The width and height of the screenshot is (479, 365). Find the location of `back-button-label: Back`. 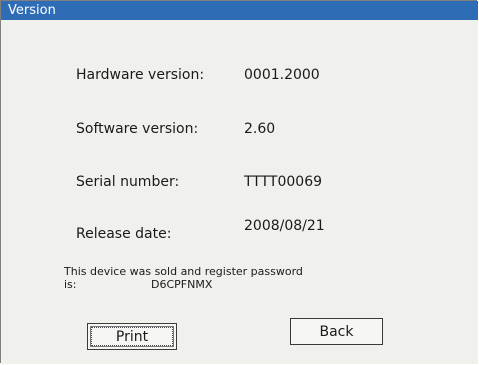

back-button-label: Back is located at coordinates (336, 331).